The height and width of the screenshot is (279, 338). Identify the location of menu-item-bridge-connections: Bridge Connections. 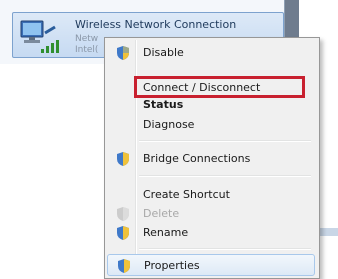
(211, 159).